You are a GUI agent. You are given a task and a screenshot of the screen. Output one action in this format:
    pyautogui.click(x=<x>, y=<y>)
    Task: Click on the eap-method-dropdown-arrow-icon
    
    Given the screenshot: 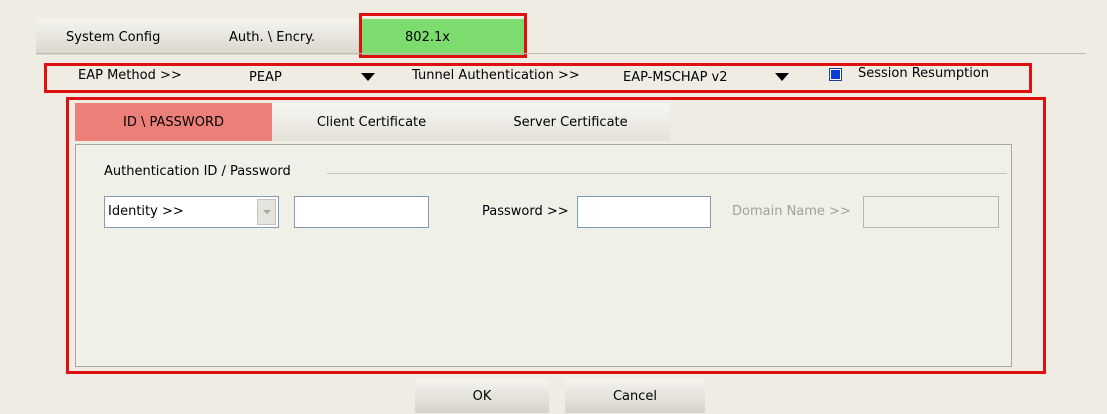 What is the action you would take?
    pyautogui.click(x=368, y=77)
    